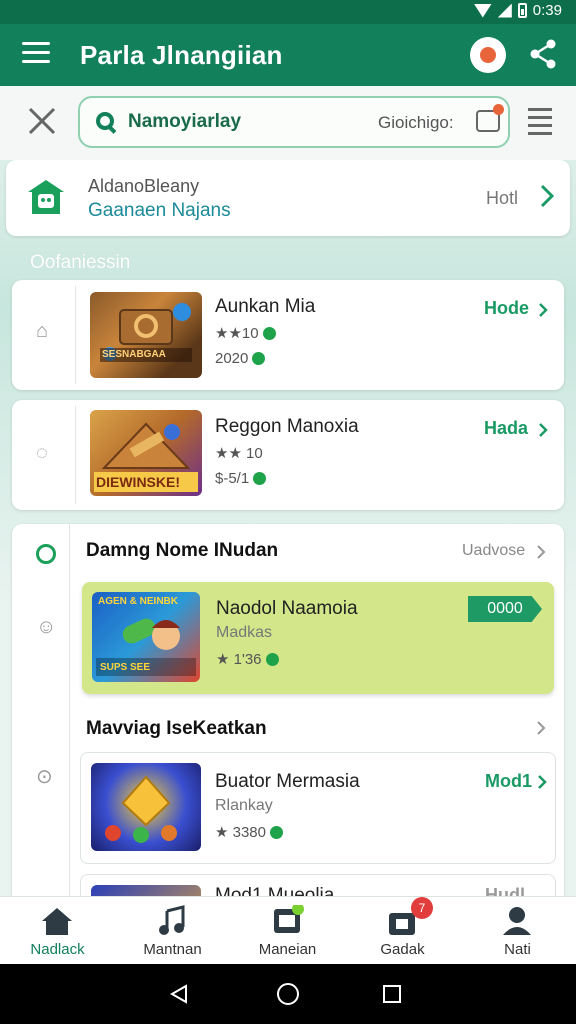 This screenshot has height=1024, width=576. I want to click on status-time: 0:39, so click(547, 10).